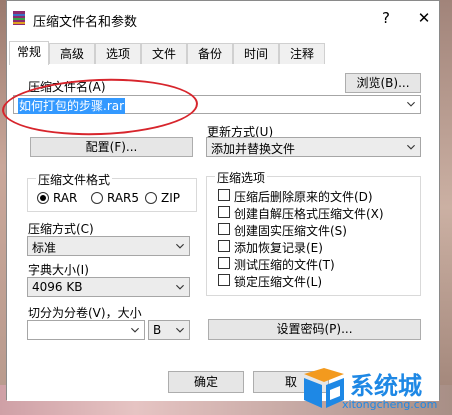 This screenshot has height=415, width=452. I want to click on help-button: ?, so click(386, 18).